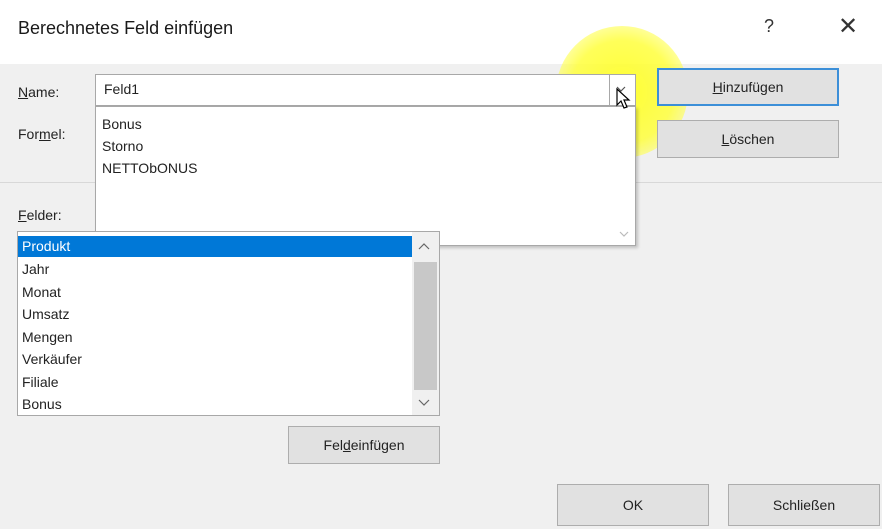 The width and height of the screenshot is (882, 529). Describe the element at coordinates (217, 382) in the screenshot. I see `list-item: Filiale` at that location.